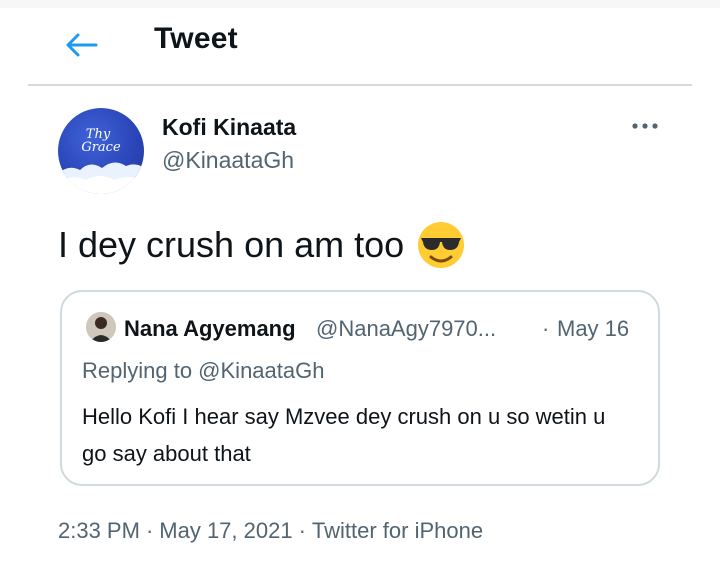 The height and width of the screenshot is (581, 720). What do you see at coordinates (81, 45) in the screenshot?
I see `arrow-left-icon` at bounding box center [81, 45].